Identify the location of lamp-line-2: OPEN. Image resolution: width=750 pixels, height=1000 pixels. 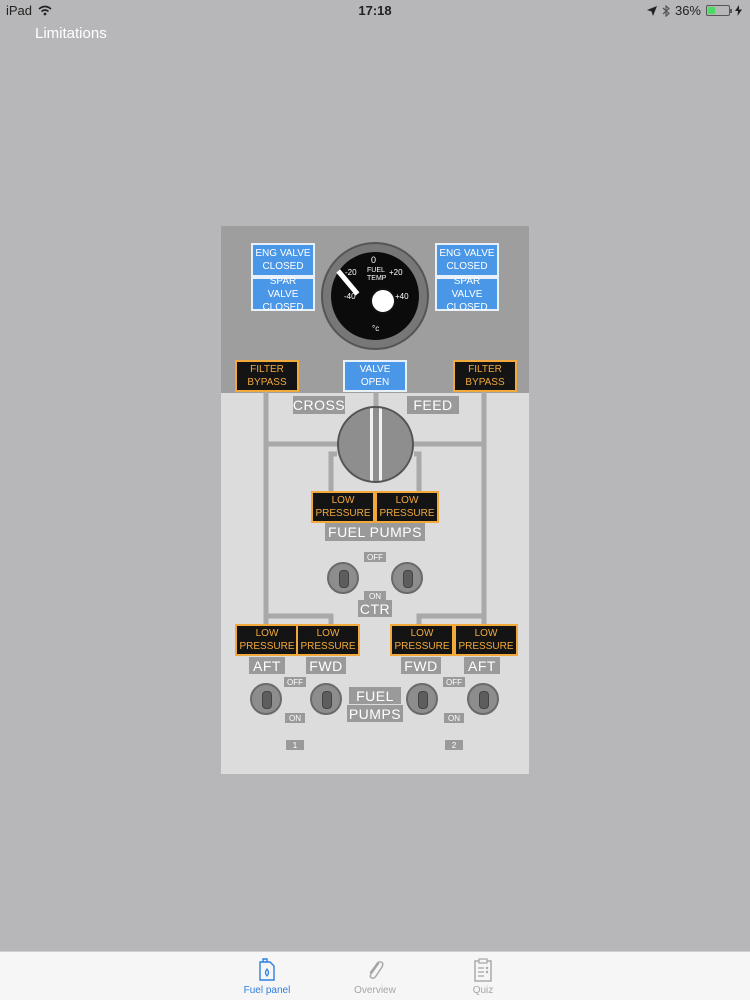
(375, 382).